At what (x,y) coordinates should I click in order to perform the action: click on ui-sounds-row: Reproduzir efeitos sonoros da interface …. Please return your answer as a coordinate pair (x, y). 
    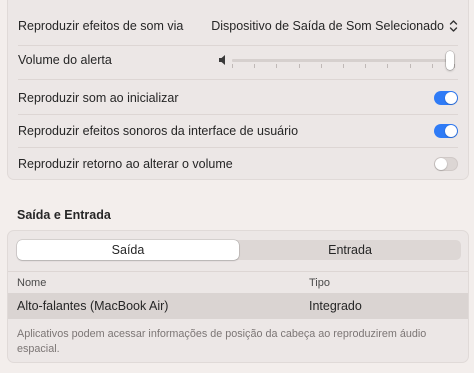
    Looking at the image, I should click on (238, 131).